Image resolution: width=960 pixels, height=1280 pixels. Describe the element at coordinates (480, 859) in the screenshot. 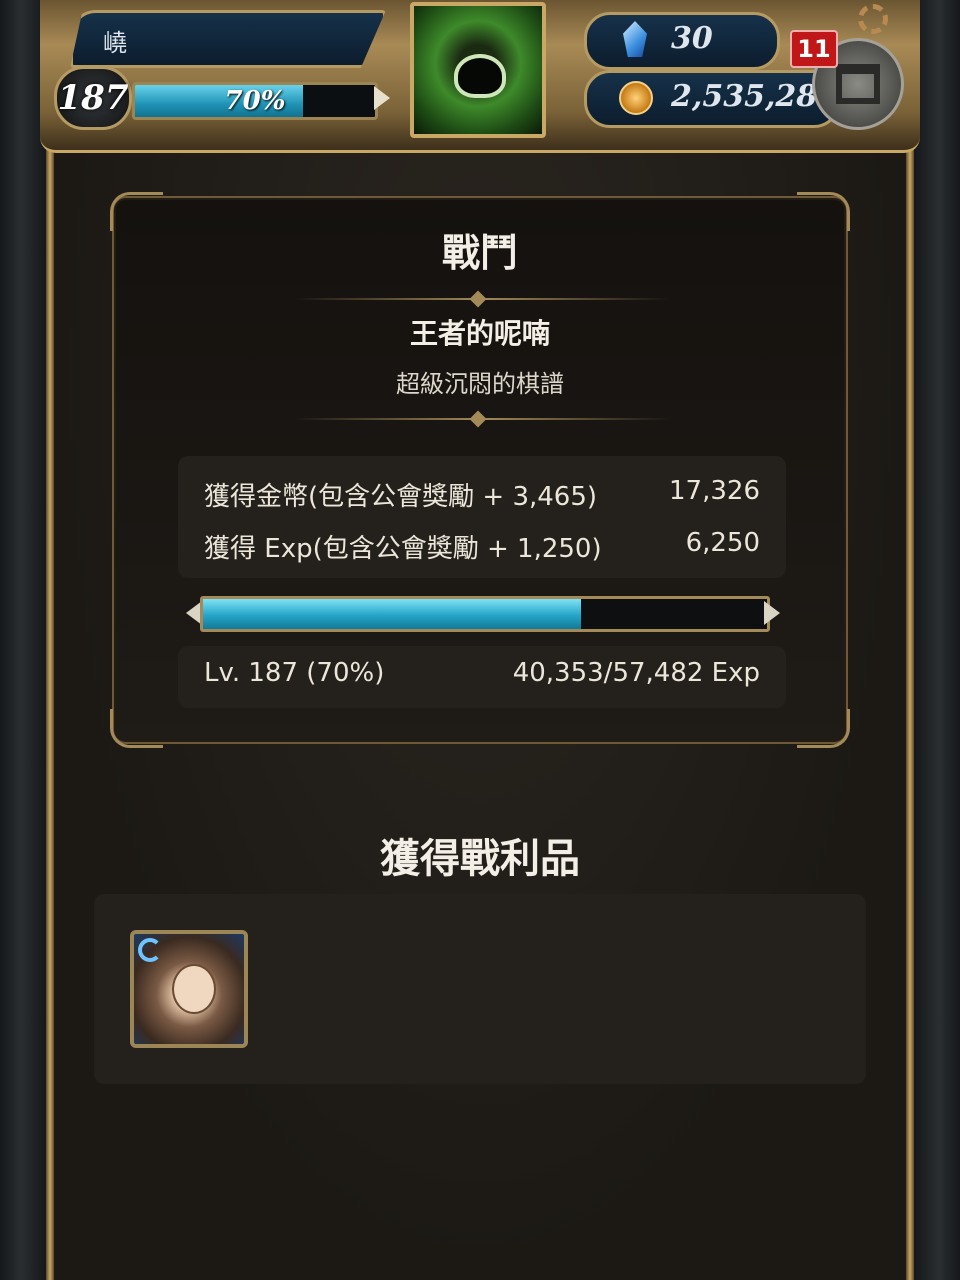

I see `loot-title: 獲得戰利品` at that location.